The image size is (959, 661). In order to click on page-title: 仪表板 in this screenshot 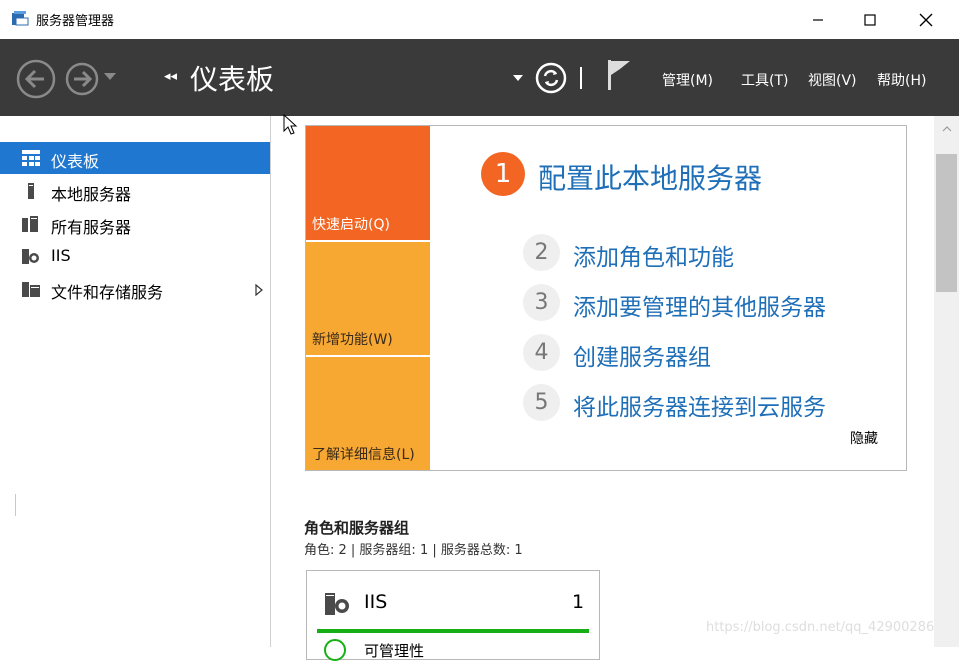, I will do `click(232, 79)`.